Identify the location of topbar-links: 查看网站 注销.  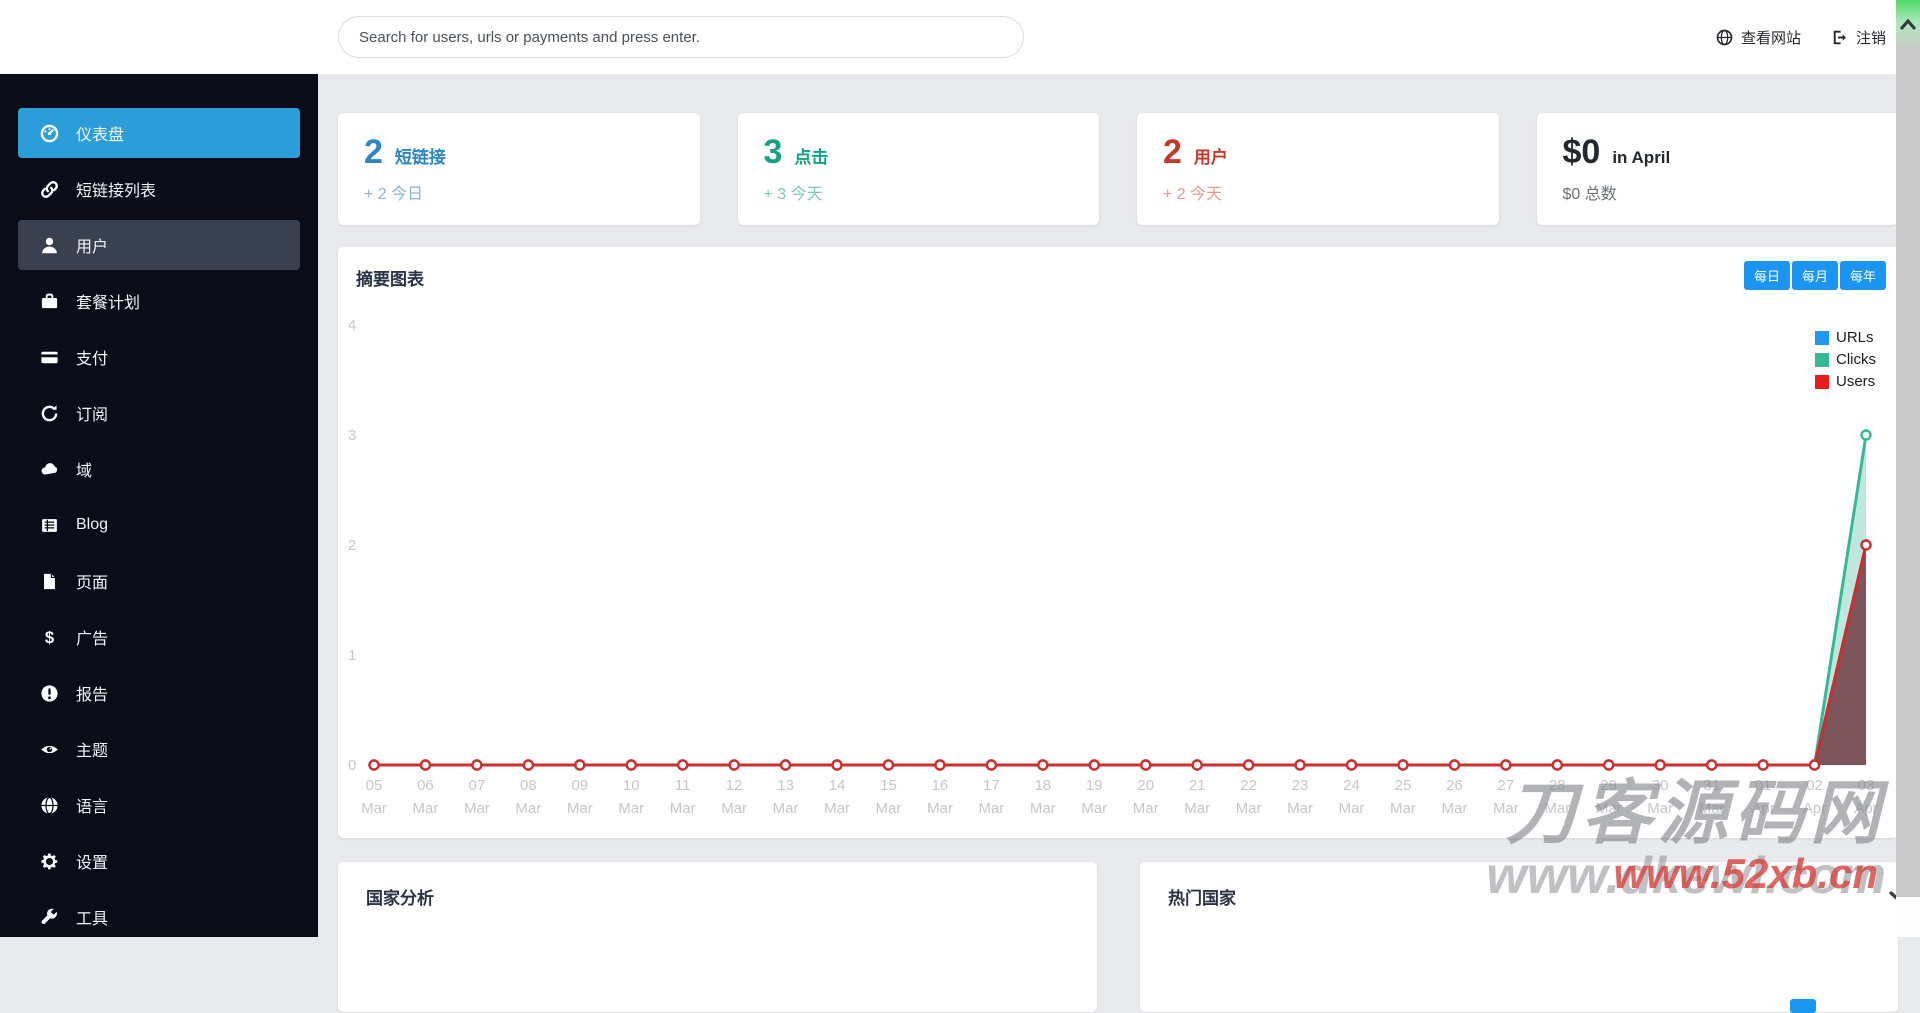
(1801, 37).